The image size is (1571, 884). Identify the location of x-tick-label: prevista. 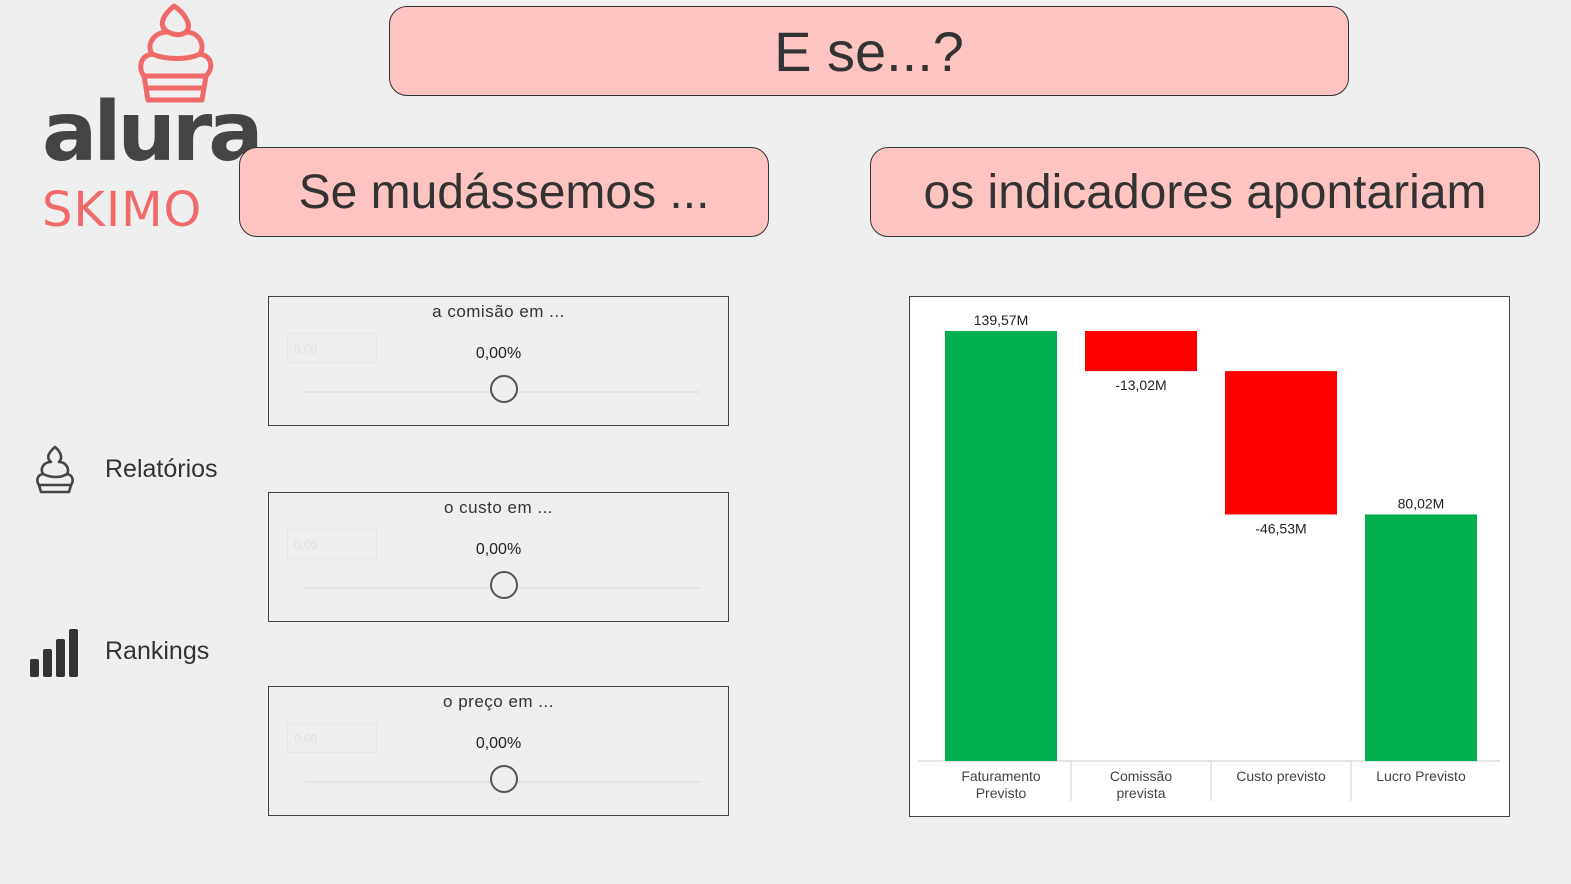
(1140, 793).